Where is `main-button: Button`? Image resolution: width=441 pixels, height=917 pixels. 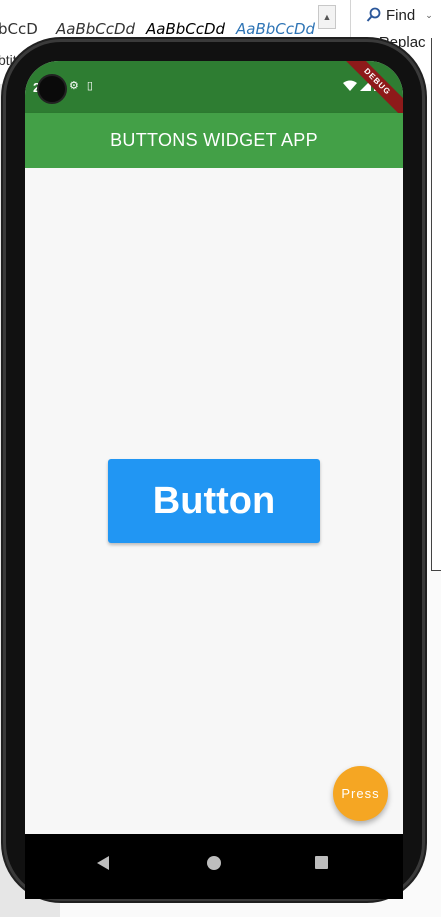
main-button: Button is located at coordinates (214, 501).